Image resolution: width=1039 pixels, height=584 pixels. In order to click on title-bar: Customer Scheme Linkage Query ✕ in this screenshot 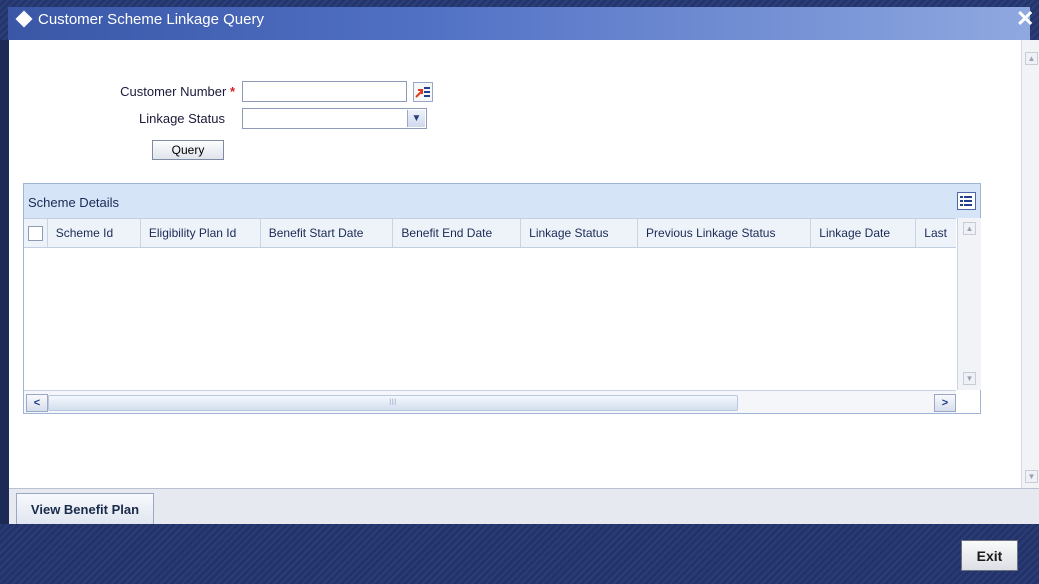, I will do `click(519, 20)`.